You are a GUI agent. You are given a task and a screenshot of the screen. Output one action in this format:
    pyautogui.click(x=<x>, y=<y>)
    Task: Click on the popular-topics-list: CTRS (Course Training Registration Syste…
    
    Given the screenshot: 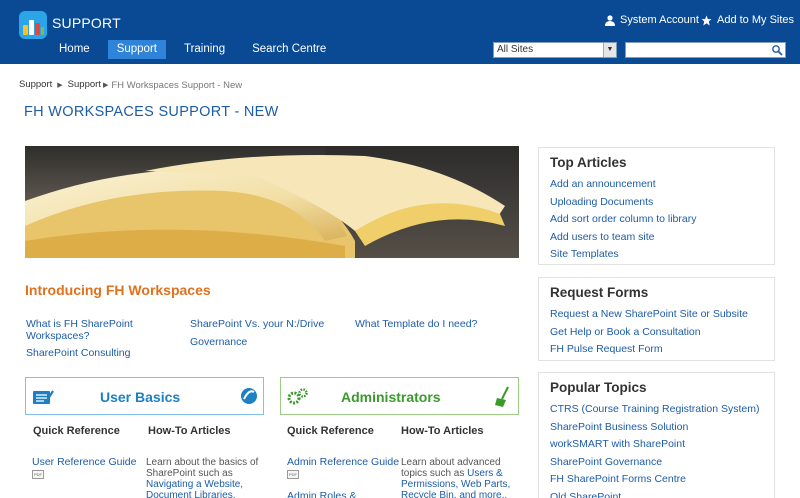 What is the action you would take?
    pyautogui.click(x=654, y=449)
    